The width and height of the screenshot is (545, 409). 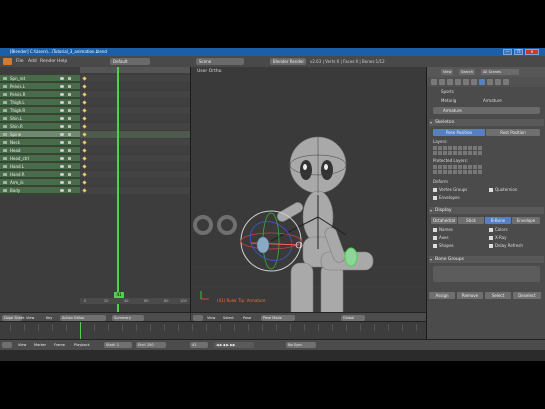 What do you see at coordinates (506, 82) in the screenshot?
I see `texture-tab-icon` at bounding box center [506, 82].